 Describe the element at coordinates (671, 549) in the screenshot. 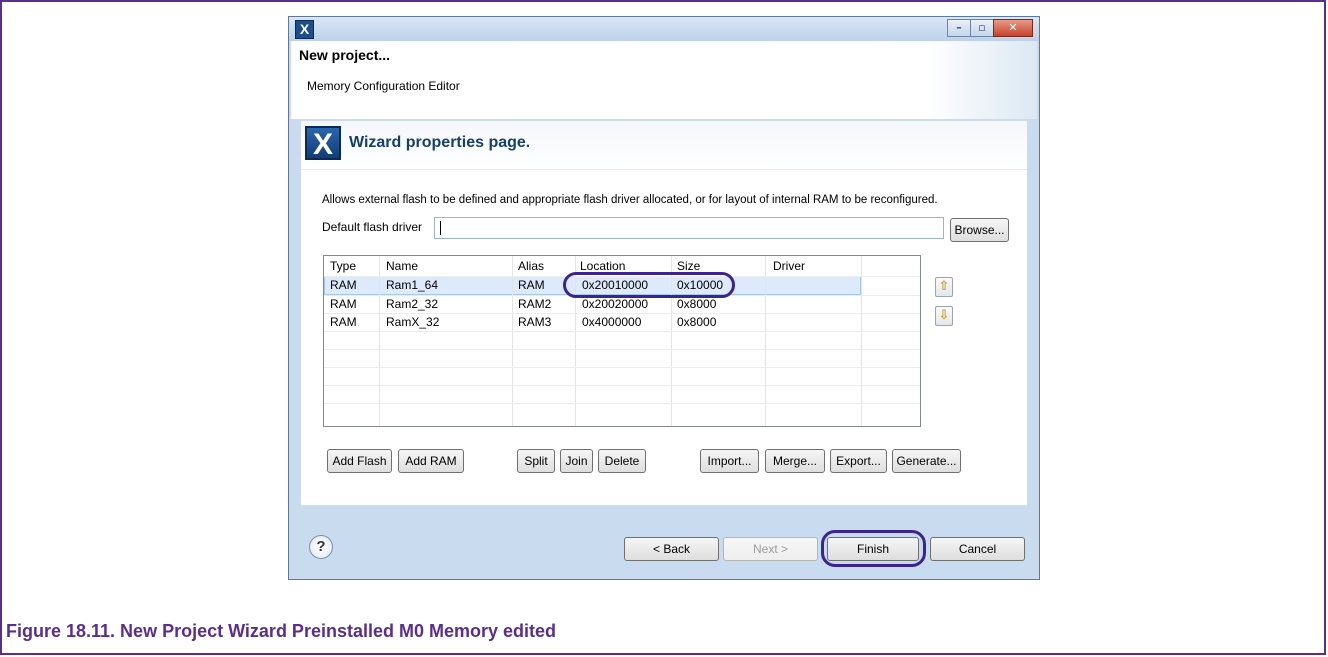

I see `back-button: < Back` at that location.